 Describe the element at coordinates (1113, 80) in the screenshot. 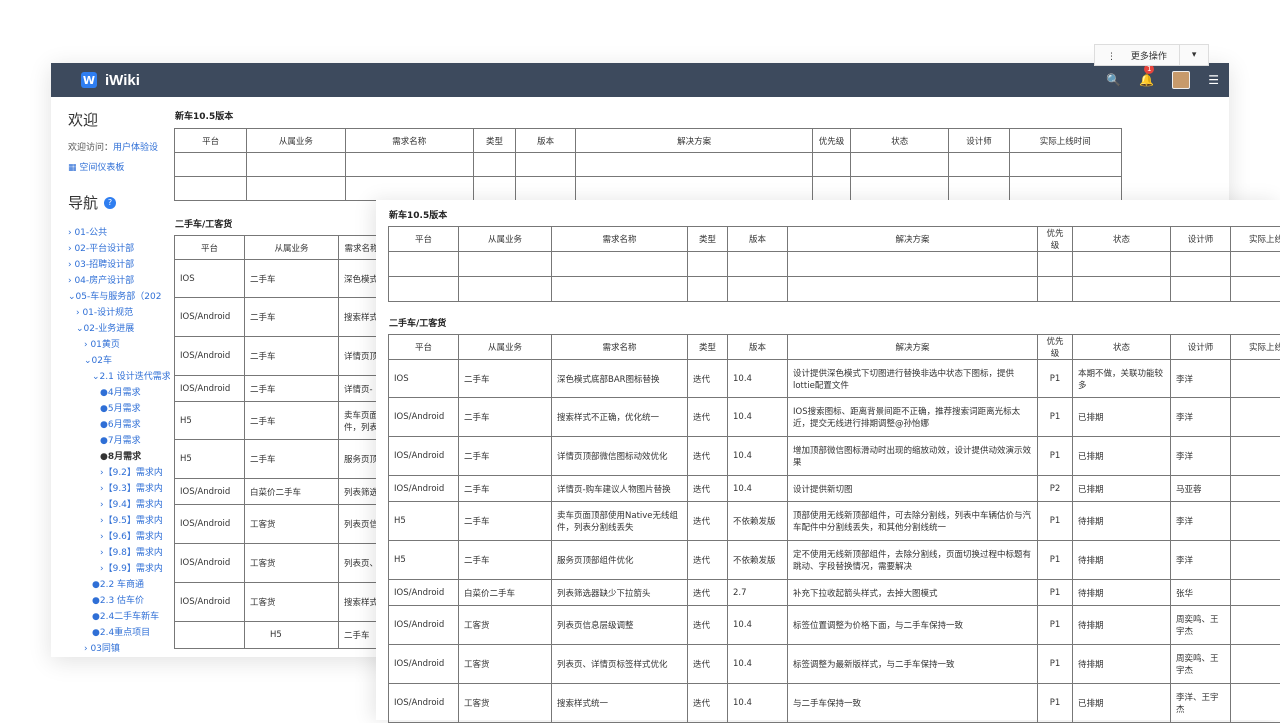

I see `search-icon: 🔍` at that location.